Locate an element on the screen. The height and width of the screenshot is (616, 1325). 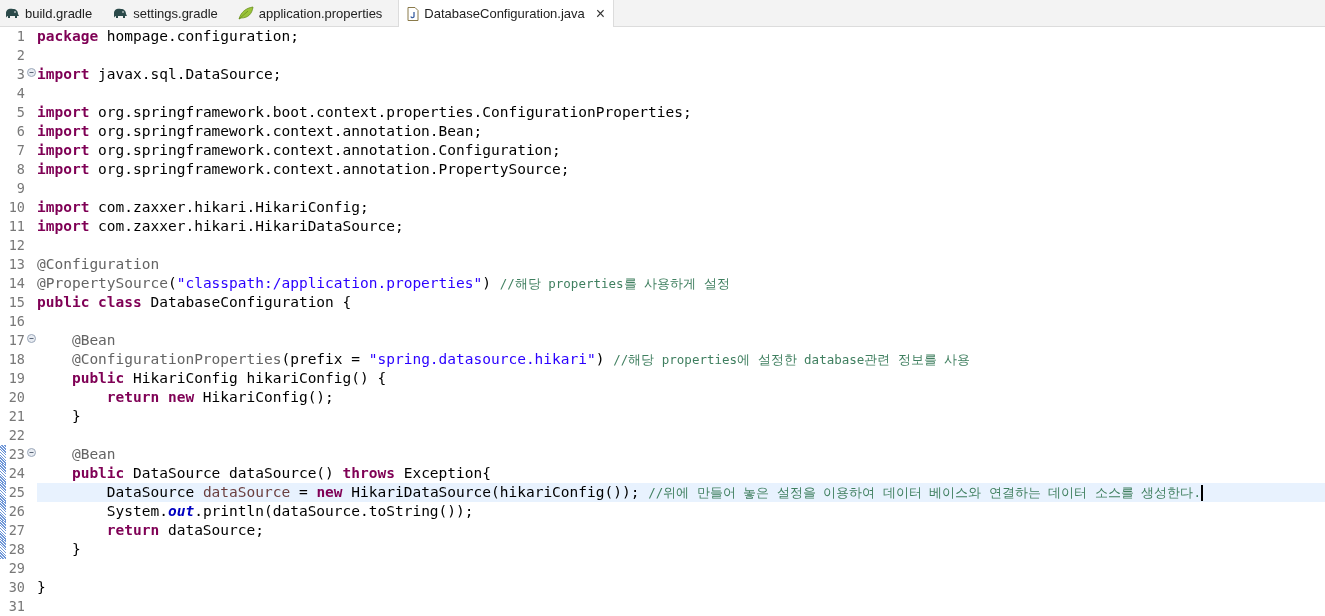
editor-tab: build.gradle is located at coordinates (54, 13).